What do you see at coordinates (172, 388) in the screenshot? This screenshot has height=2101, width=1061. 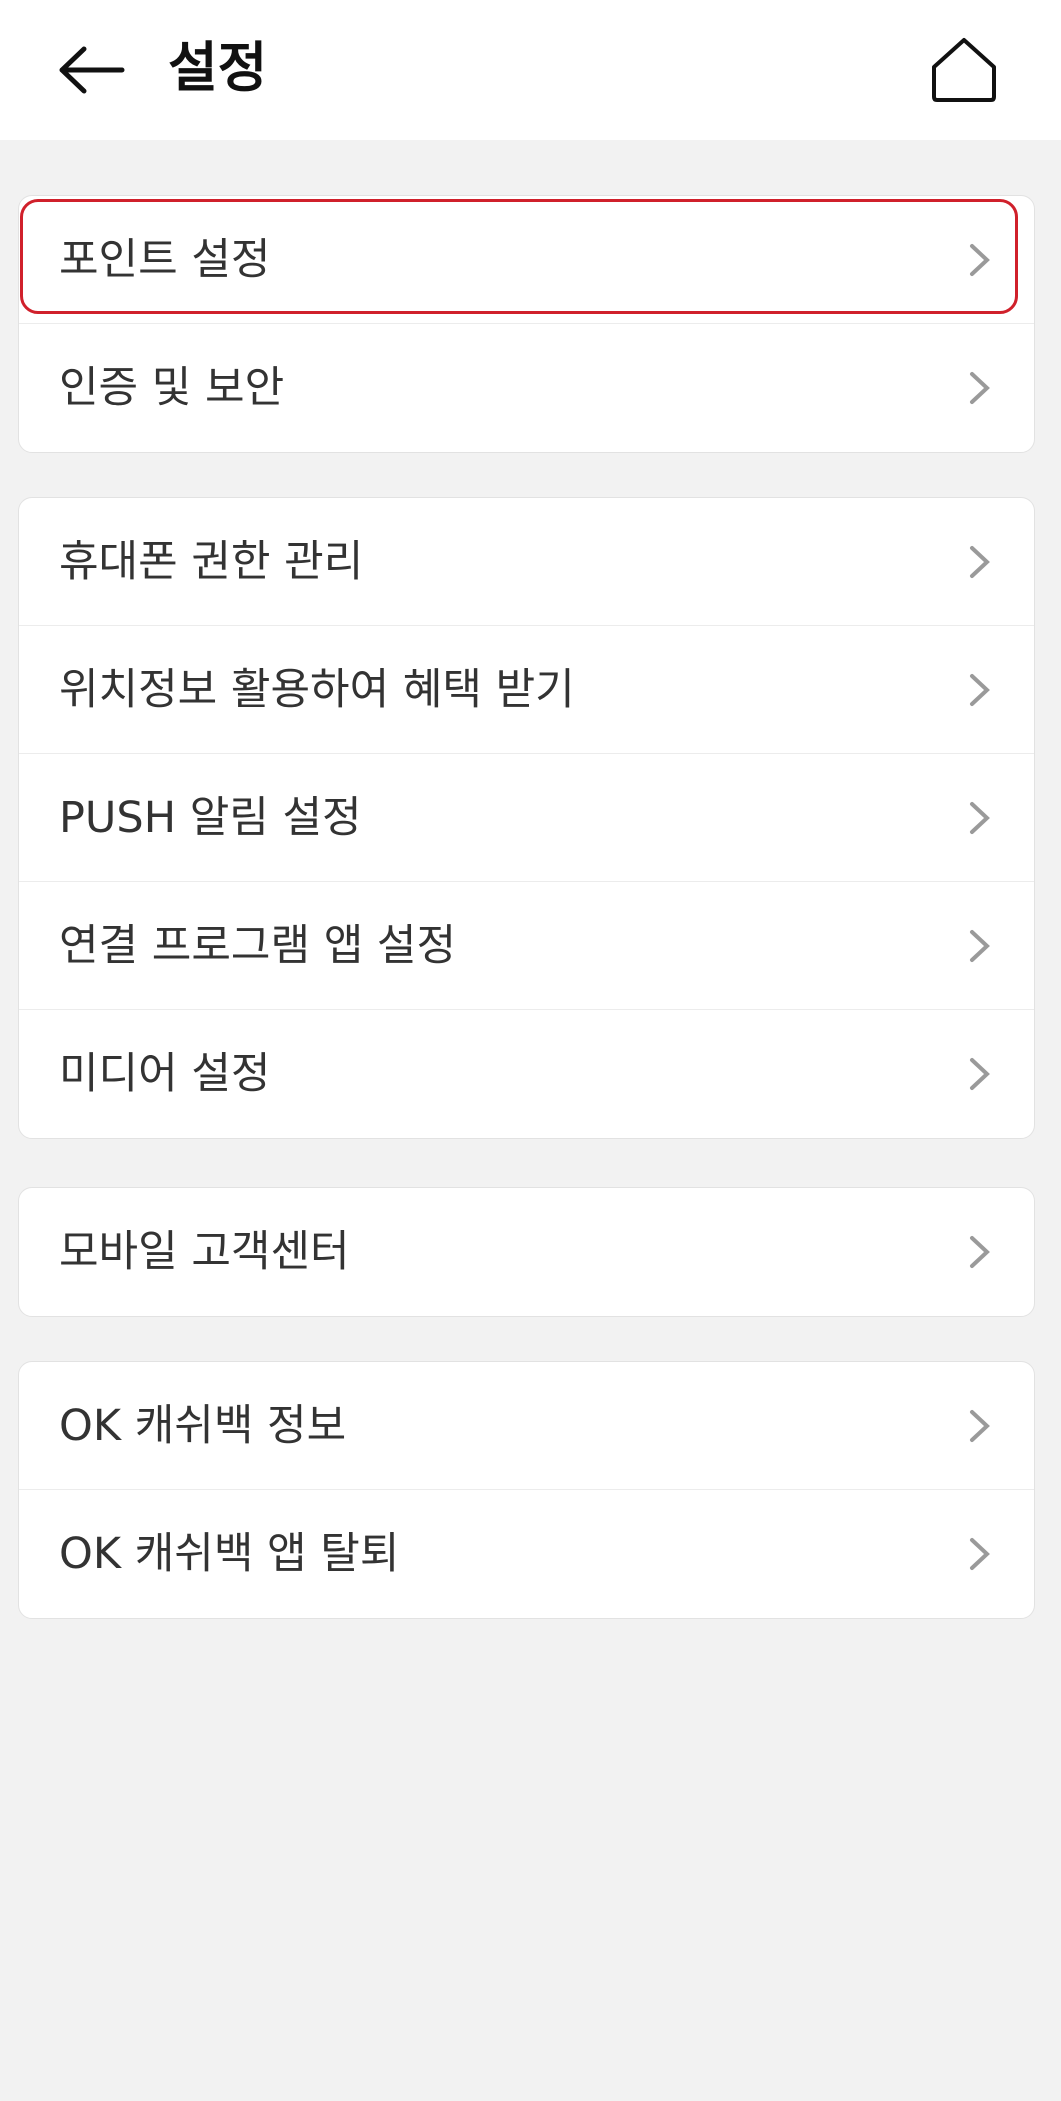 I see `settings-item-label: 인증 및 보안` at bounding box center [172, 388].